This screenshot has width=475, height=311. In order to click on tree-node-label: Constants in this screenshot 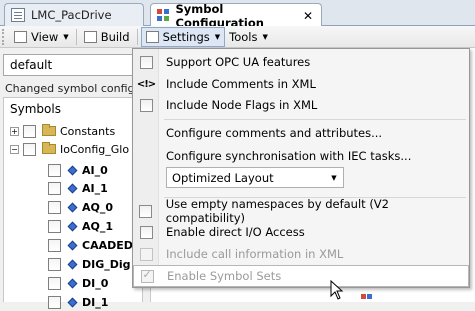, I will do `click(88, 131)`.